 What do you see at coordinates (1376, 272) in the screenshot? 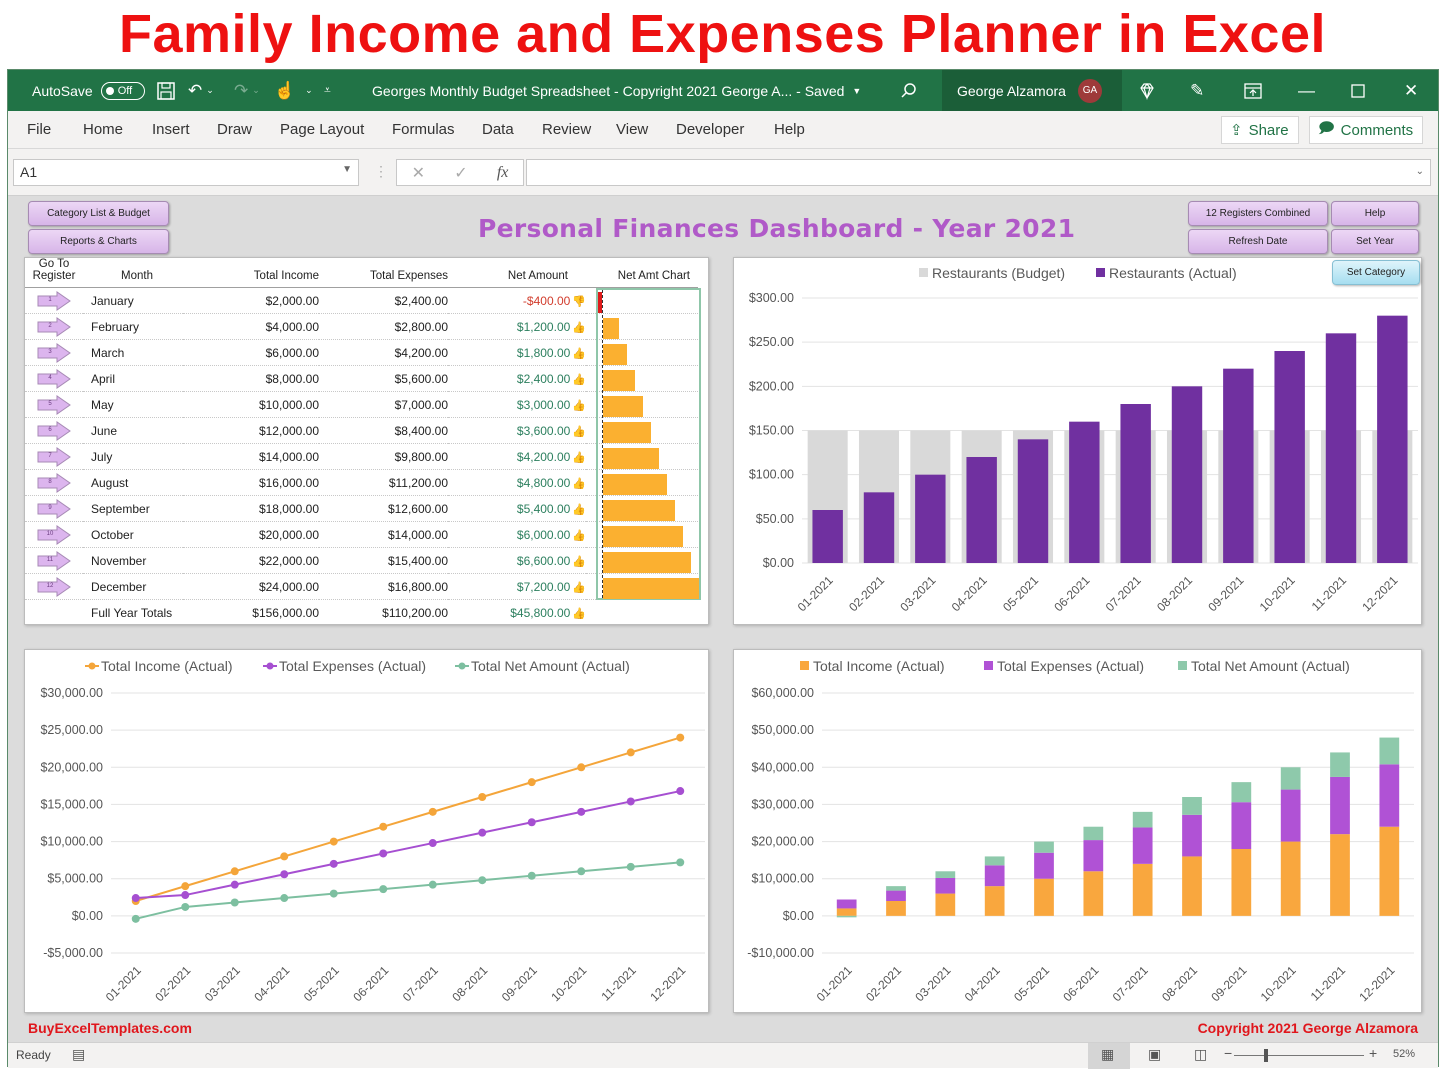
I see `set-category-button: Set Category` at bounding box center [1376, 272].